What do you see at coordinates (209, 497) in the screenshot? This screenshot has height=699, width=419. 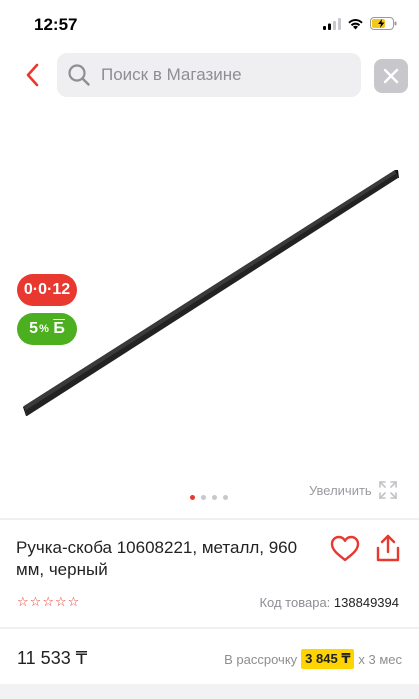 I see `slide-indicator` at bounding box center [209, 497].